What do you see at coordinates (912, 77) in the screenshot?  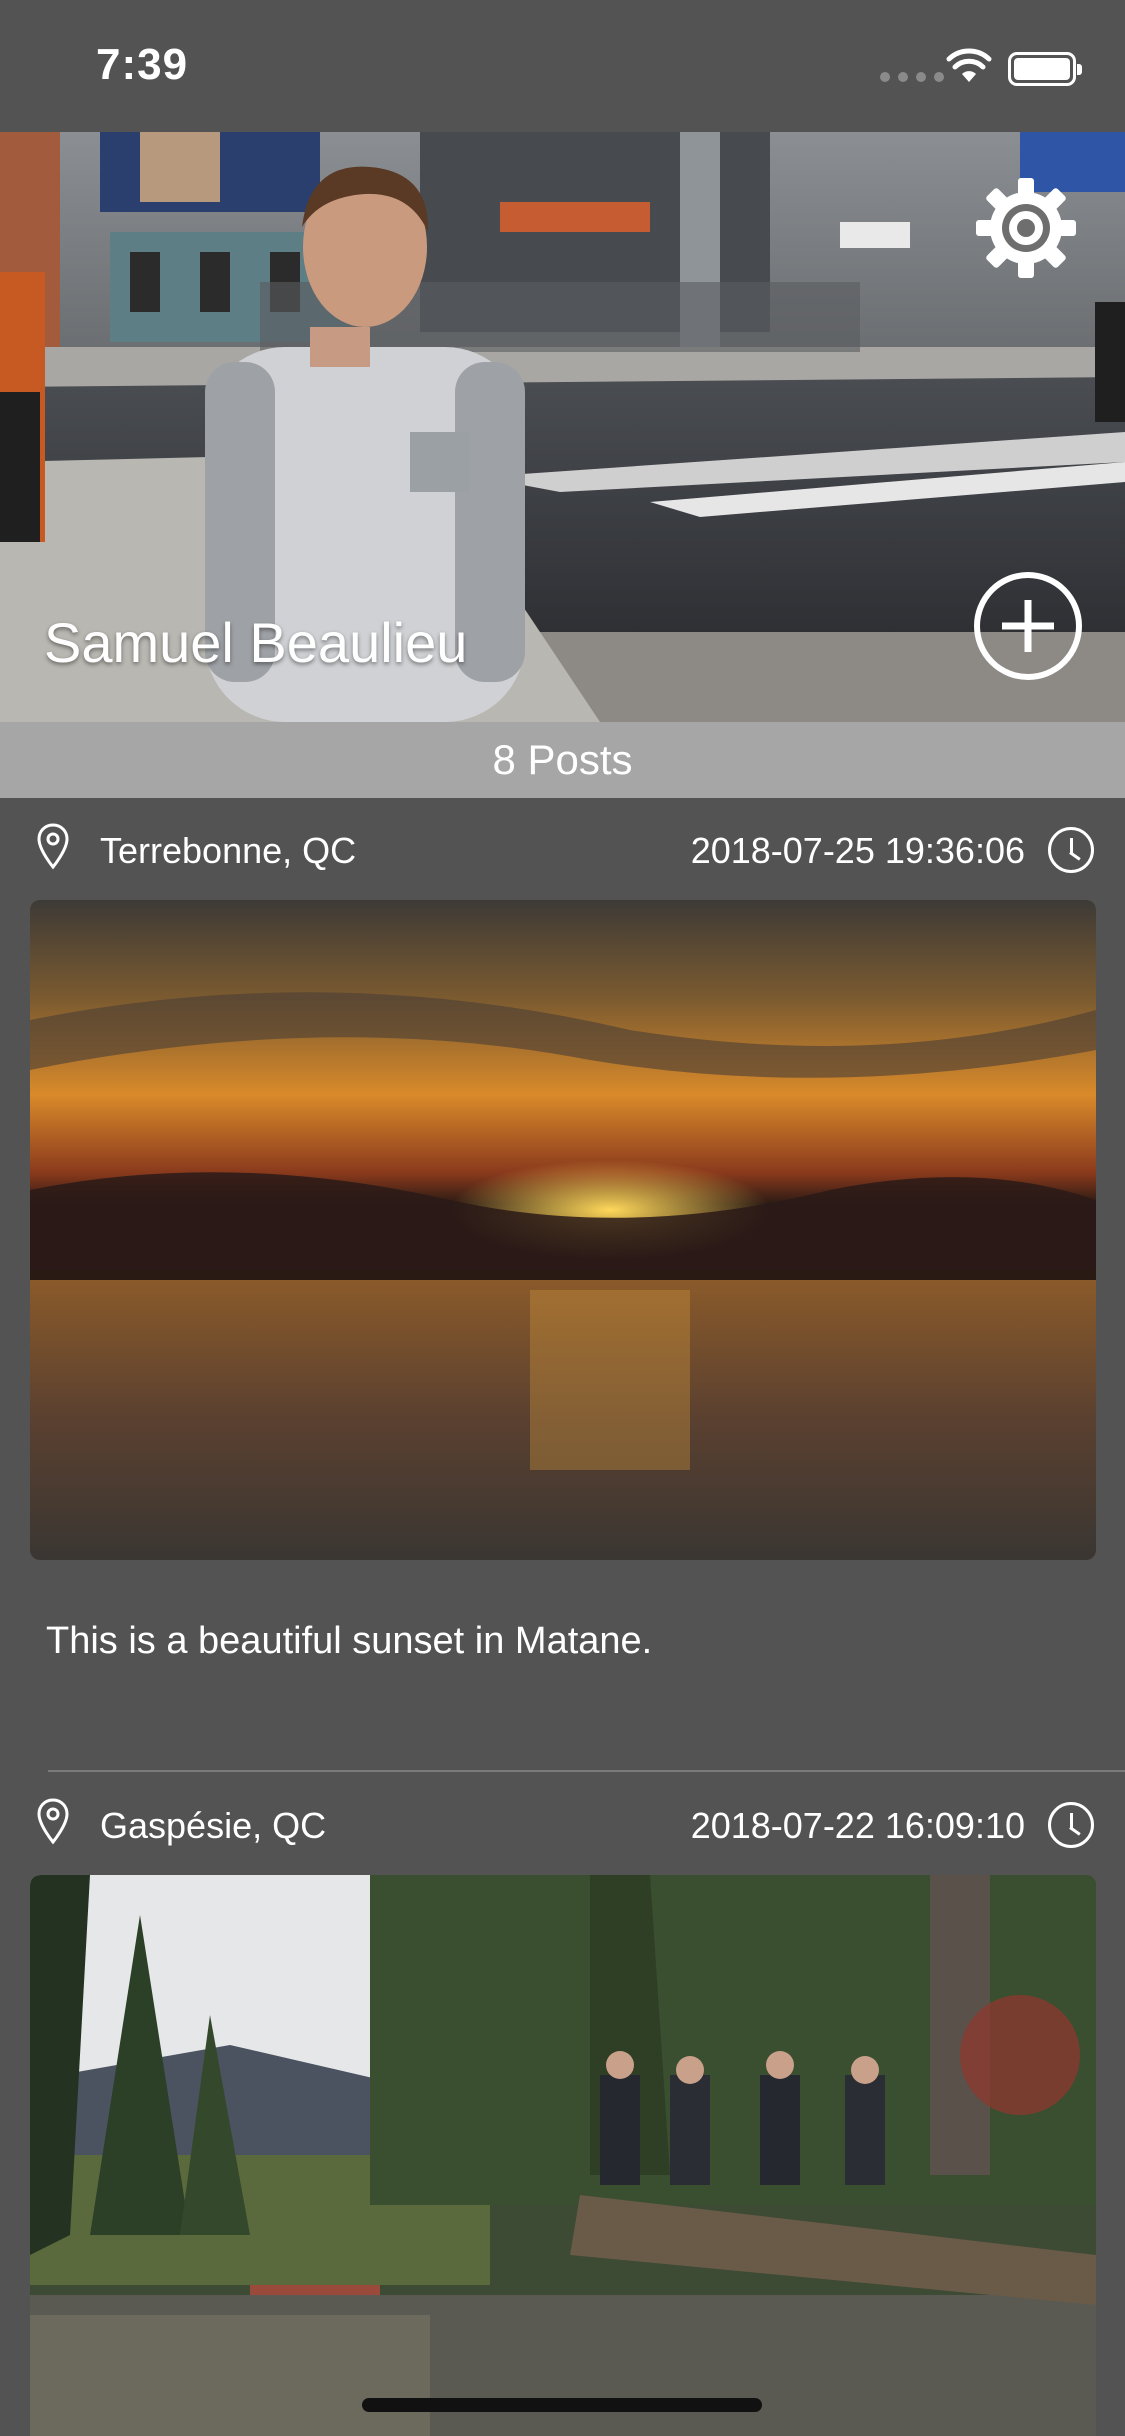 I see `signal-icon` at bounding box center [912, 77].